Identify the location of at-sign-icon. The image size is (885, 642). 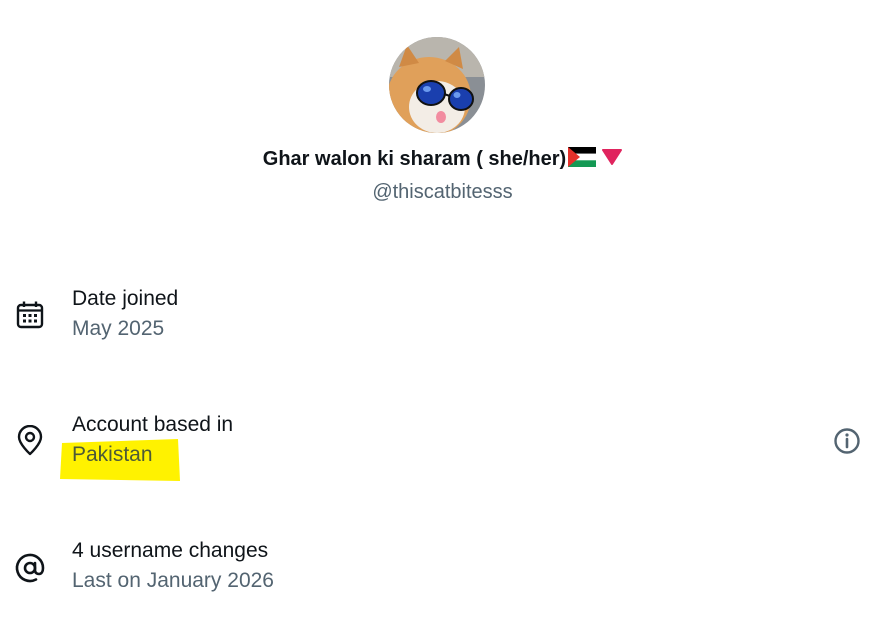
(30, 568).